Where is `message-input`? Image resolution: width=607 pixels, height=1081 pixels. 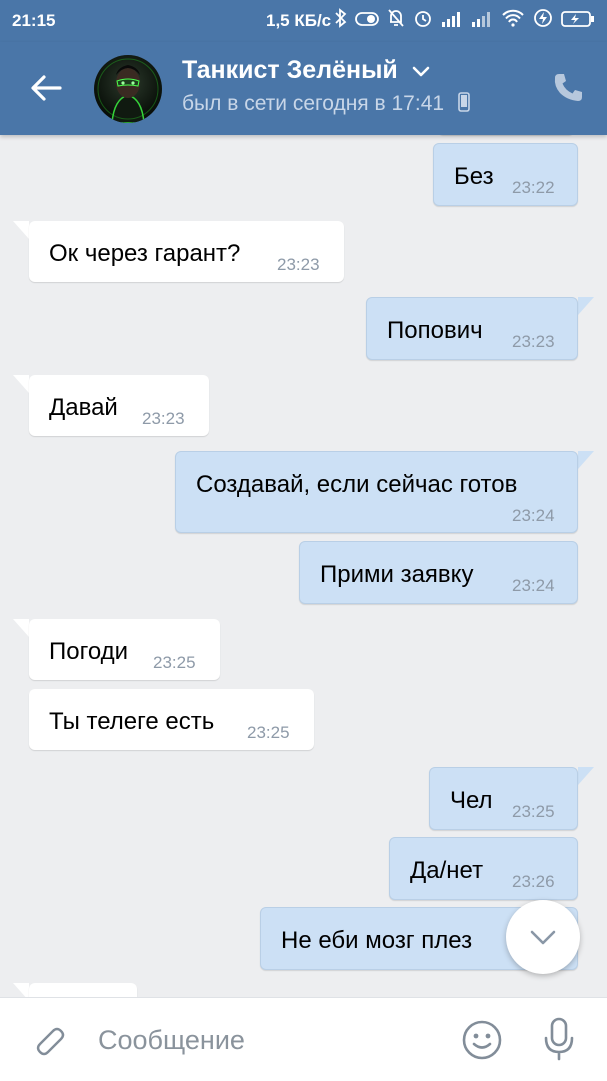
message-input is located at coordinates (263, 1040).